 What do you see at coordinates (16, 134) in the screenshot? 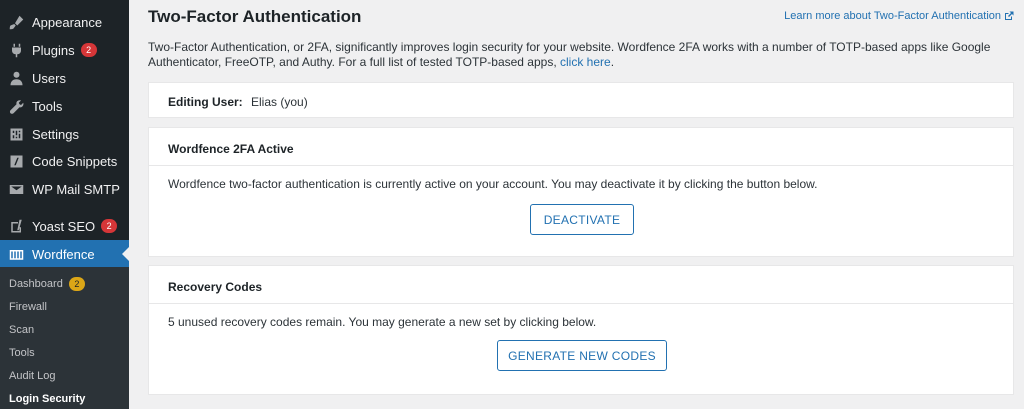
I see `settings-icon` at bounding box center [16, 134].